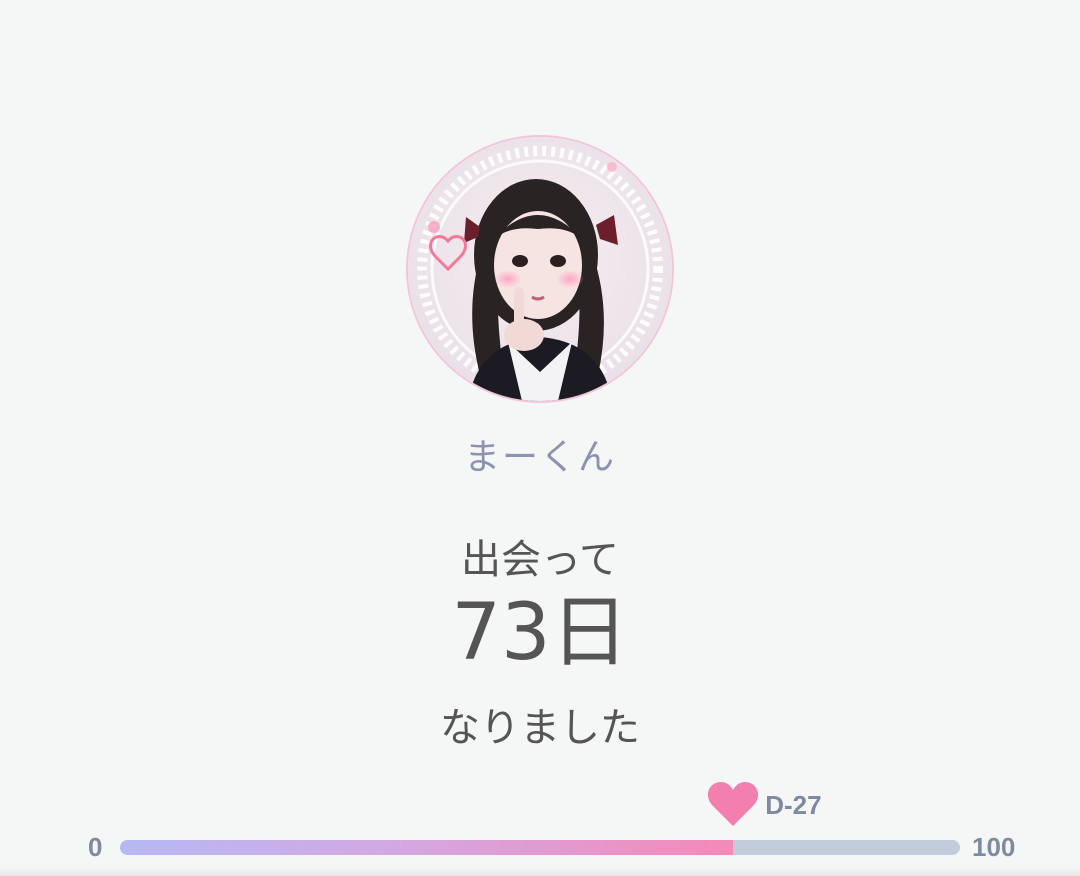  I want to click on progress-bar, so click(540, 847).